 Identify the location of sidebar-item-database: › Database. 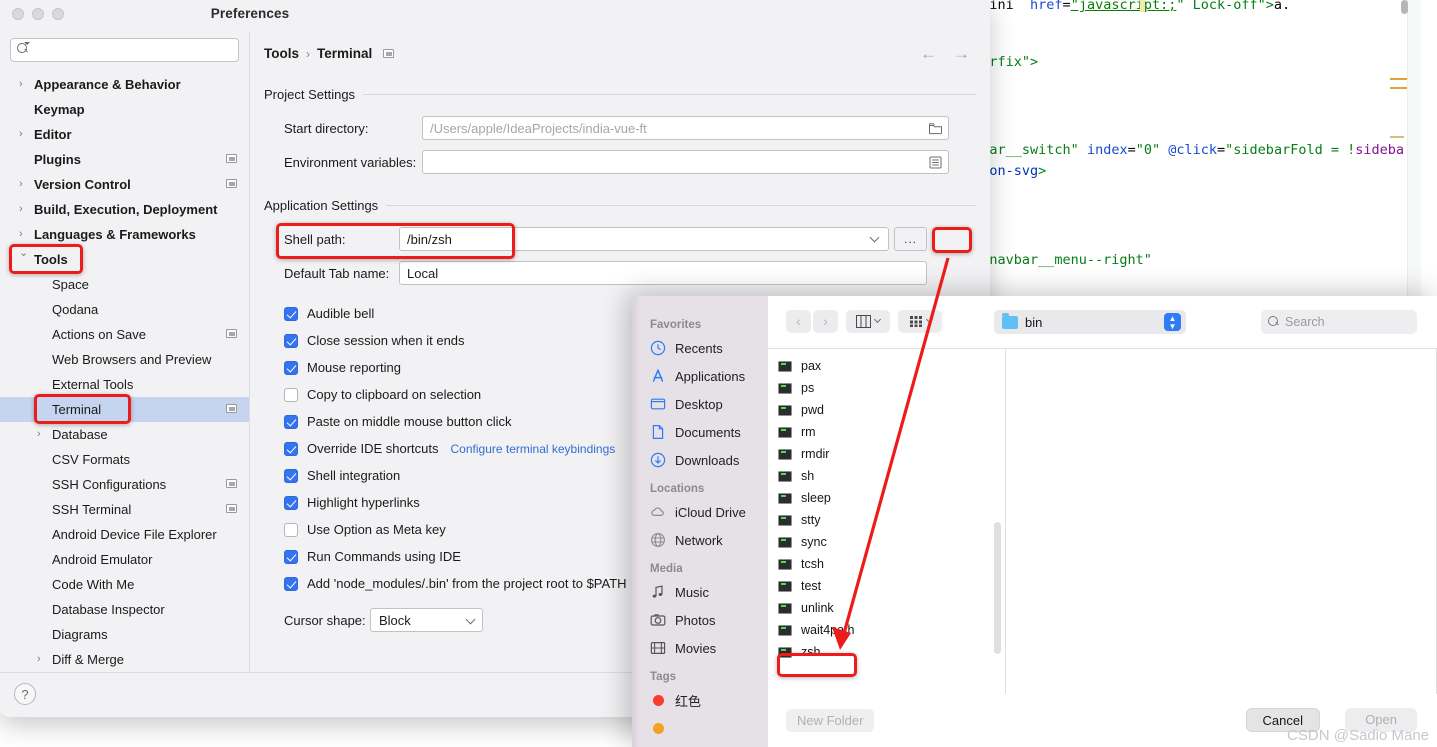
(124, 434).